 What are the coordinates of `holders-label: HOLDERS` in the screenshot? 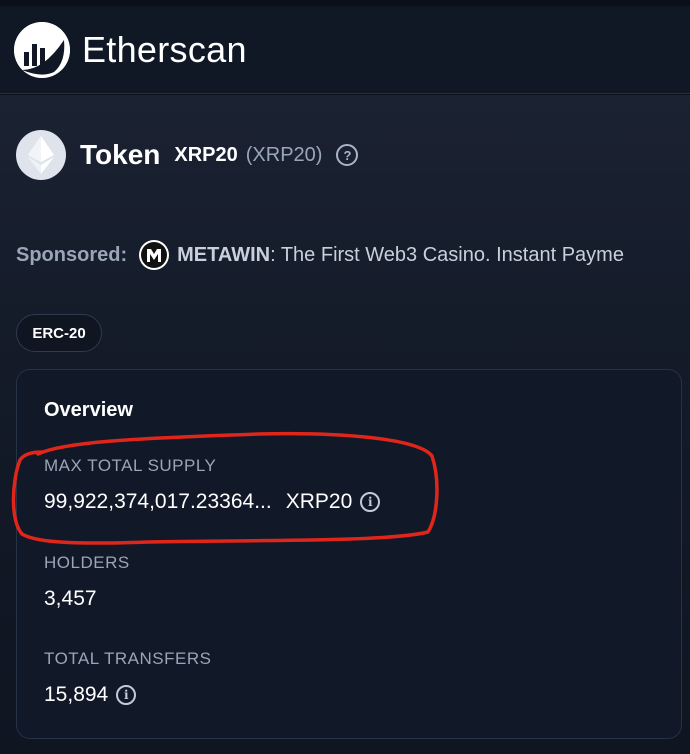 It's located at (87, 562).